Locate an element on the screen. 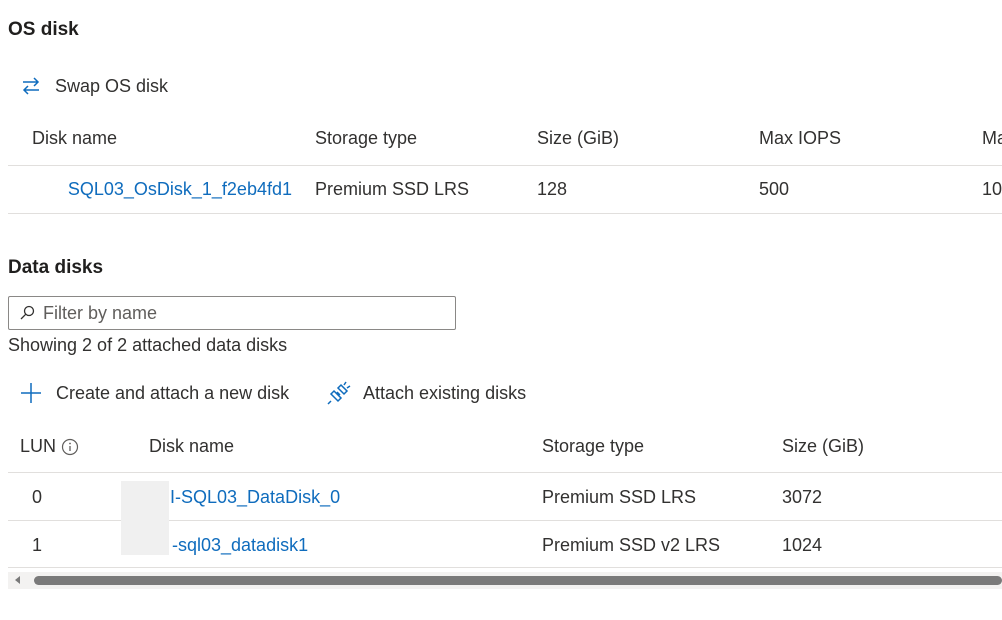 The height and width of the screenshot is (620, 1002). data-row-divider is located at coordinates (505, 567).